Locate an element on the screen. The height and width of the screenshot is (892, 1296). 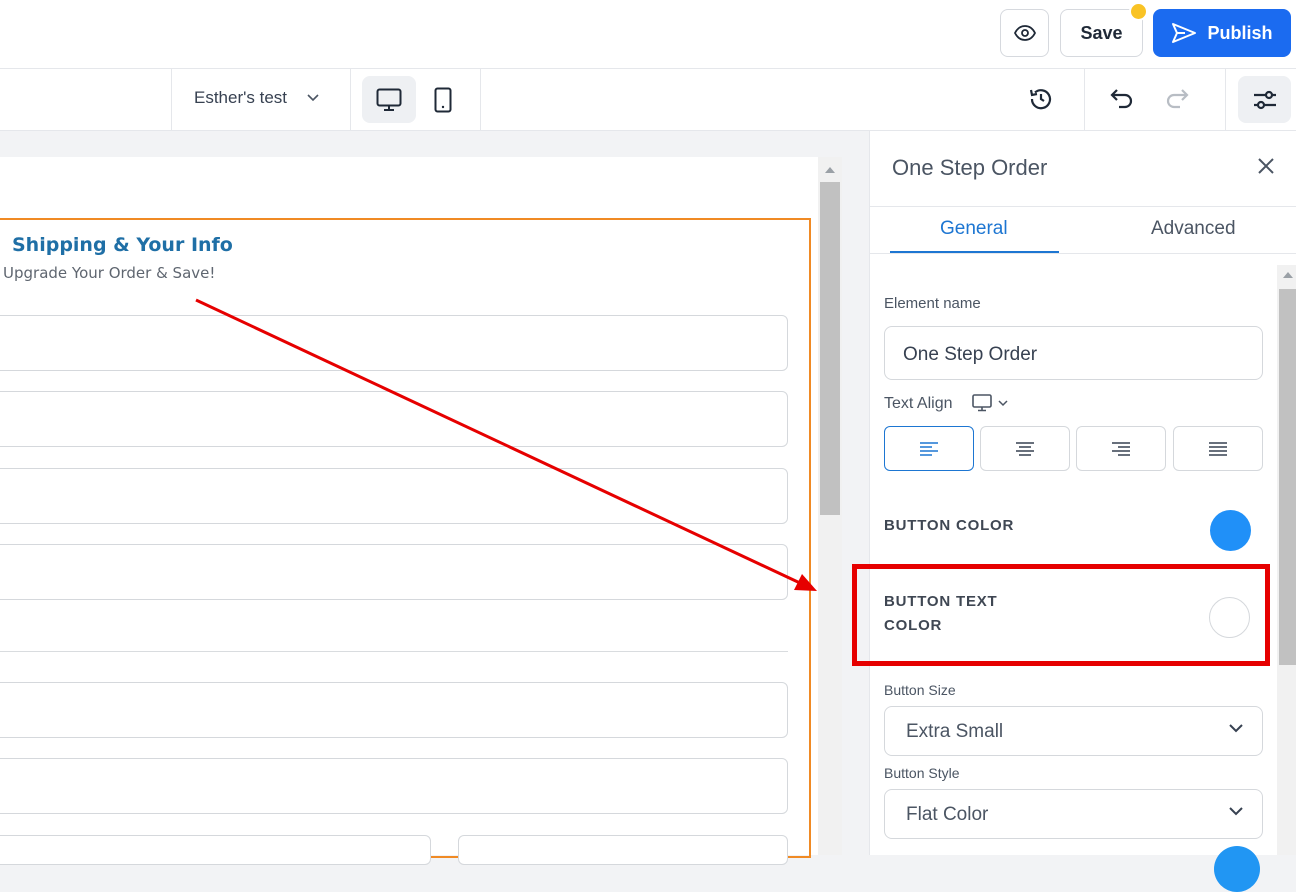
panel-title: One Step Order is located at coordinates (970, 167).